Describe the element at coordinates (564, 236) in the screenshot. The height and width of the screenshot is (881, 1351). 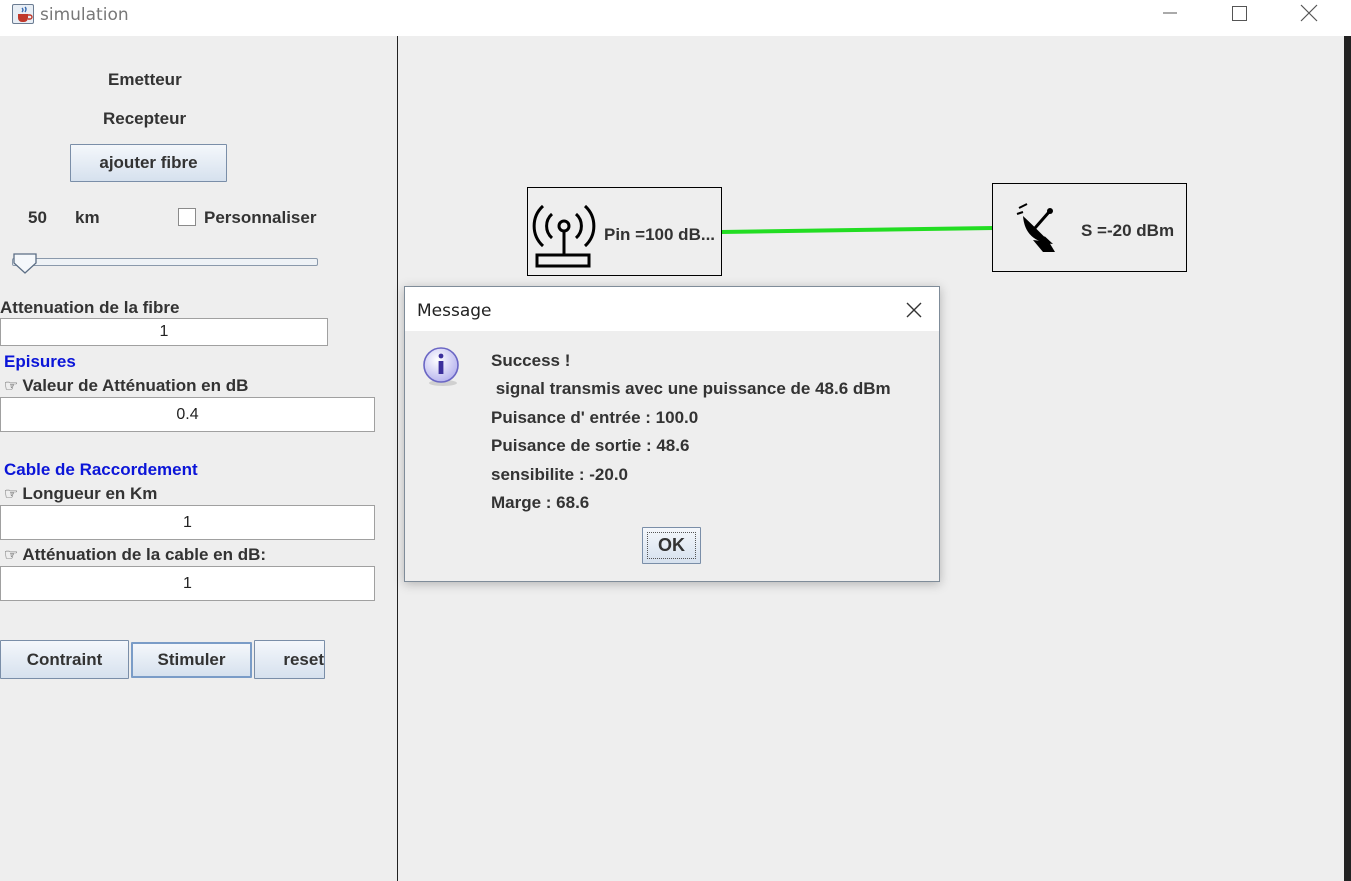
I see `antenna-tower-icon` at that location.